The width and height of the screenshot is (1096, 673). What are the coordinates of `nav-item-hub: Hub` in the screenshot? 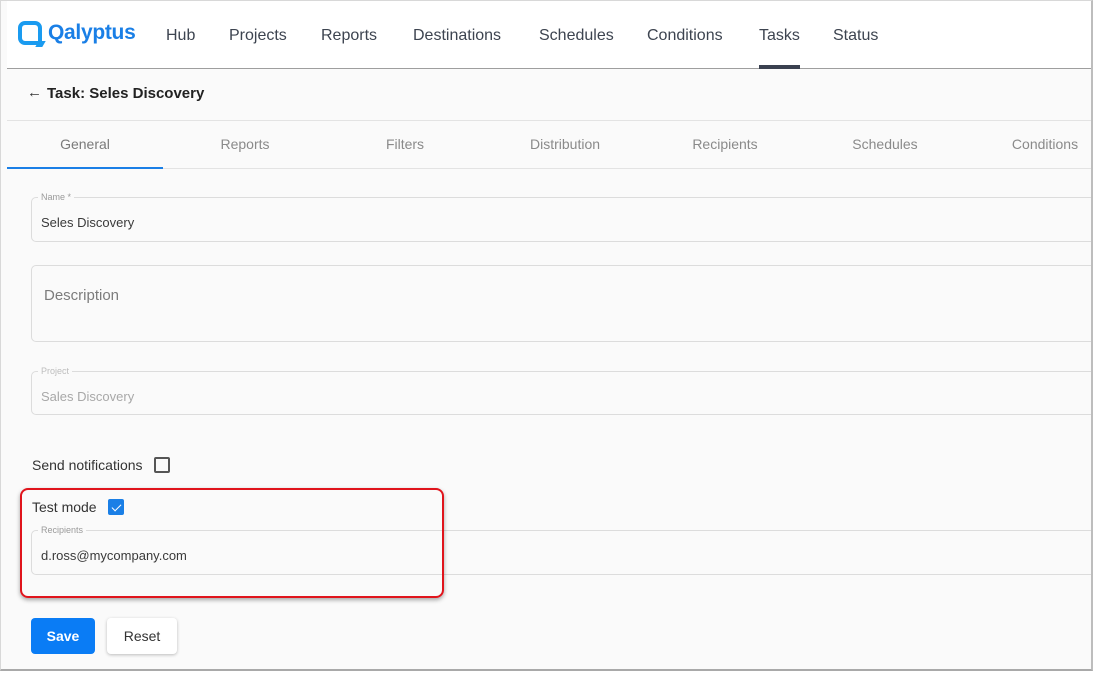 It's located at (180, 35).